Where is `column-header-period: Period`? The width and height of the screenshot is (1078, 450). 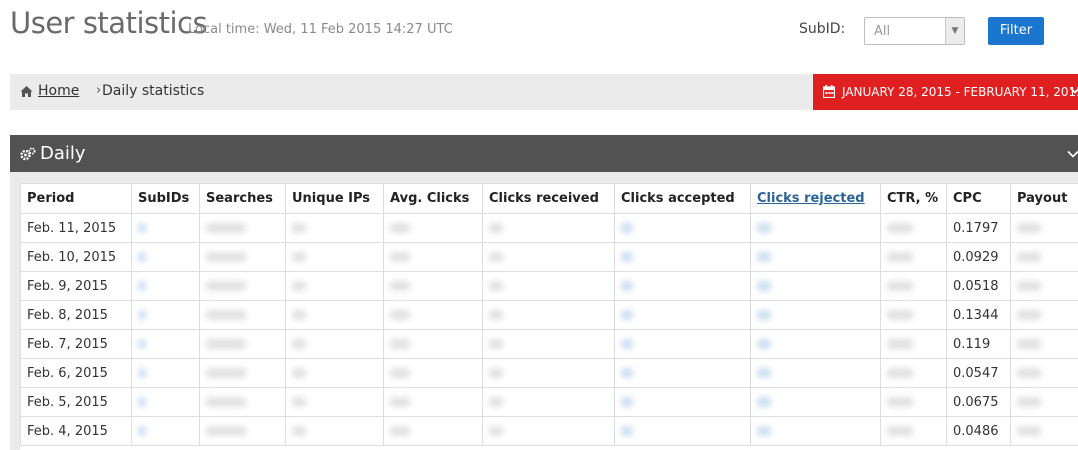 column-header-period: Period is located at coordinates (76, 198).